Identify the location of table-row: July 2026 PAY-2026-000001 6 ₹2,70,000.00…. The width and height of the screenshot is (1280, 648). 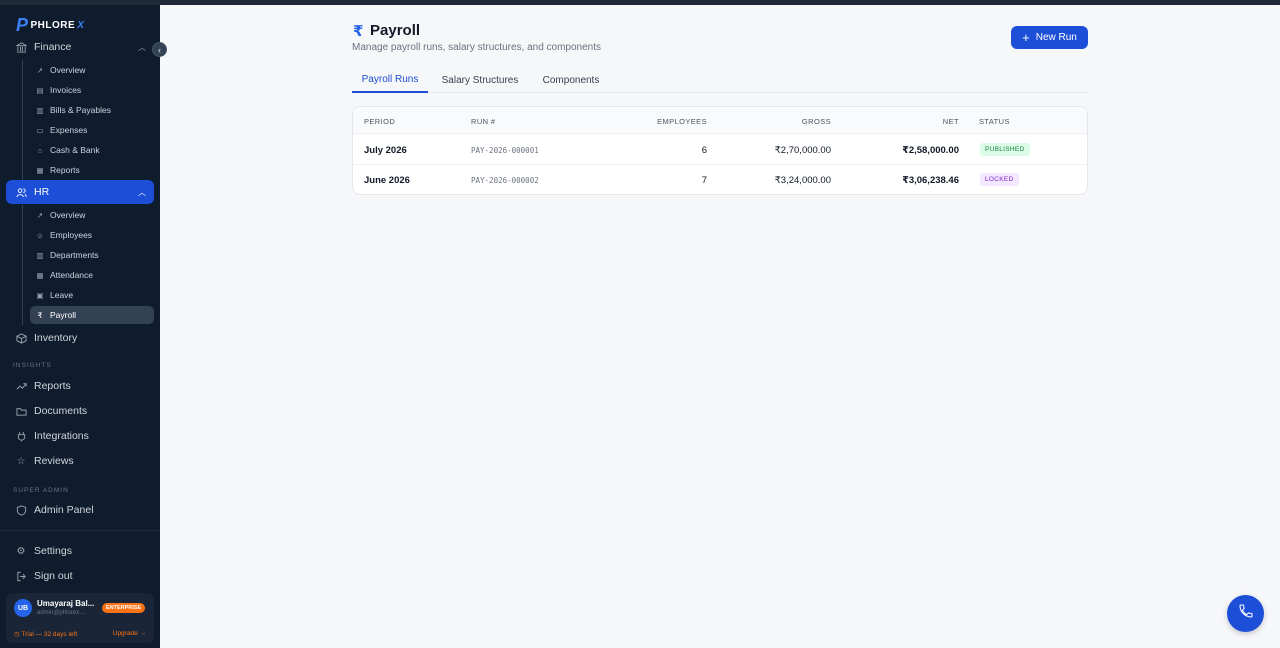
(720, 150).